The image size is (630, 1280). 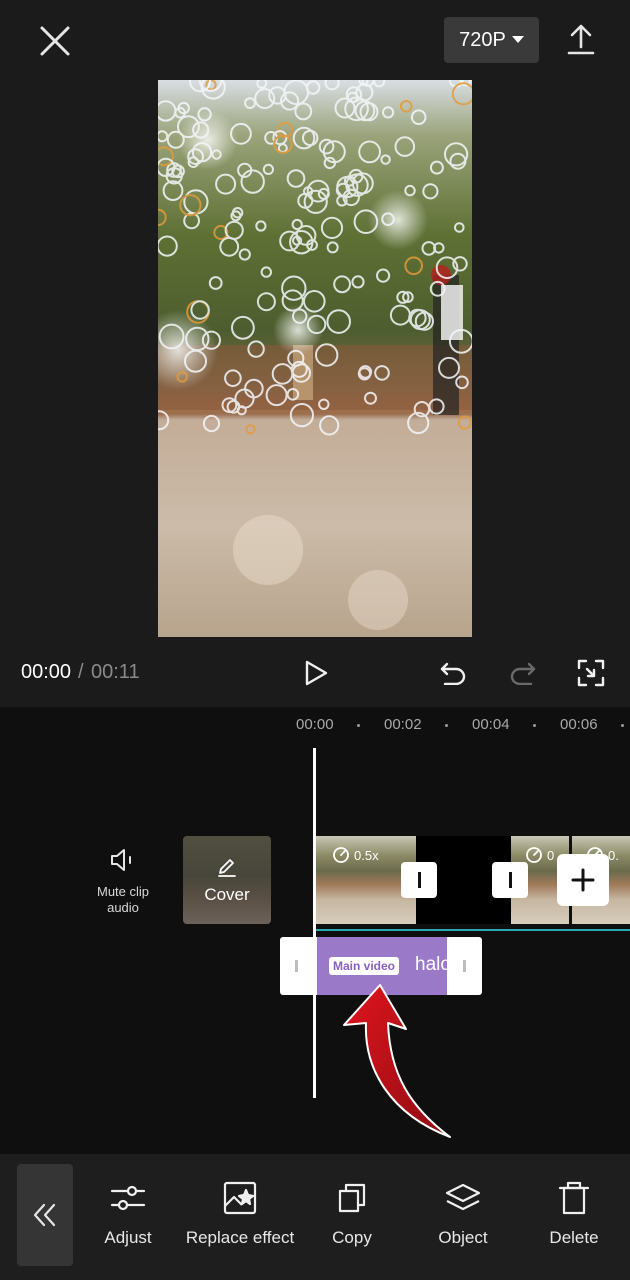 I want to click on ruler-label: 00:02, so click(x=403, y=724).